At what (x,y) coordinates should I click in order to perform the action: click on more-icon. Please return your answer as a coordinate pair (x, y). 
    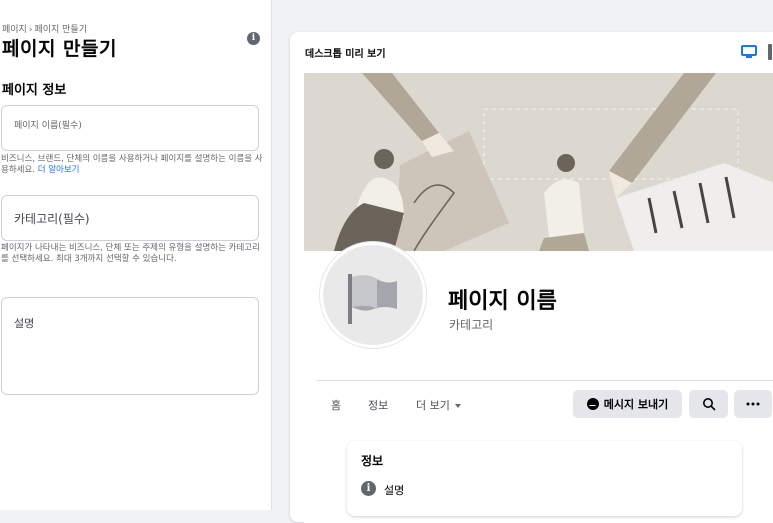
    Looking at the image, I should click on (753, 404).